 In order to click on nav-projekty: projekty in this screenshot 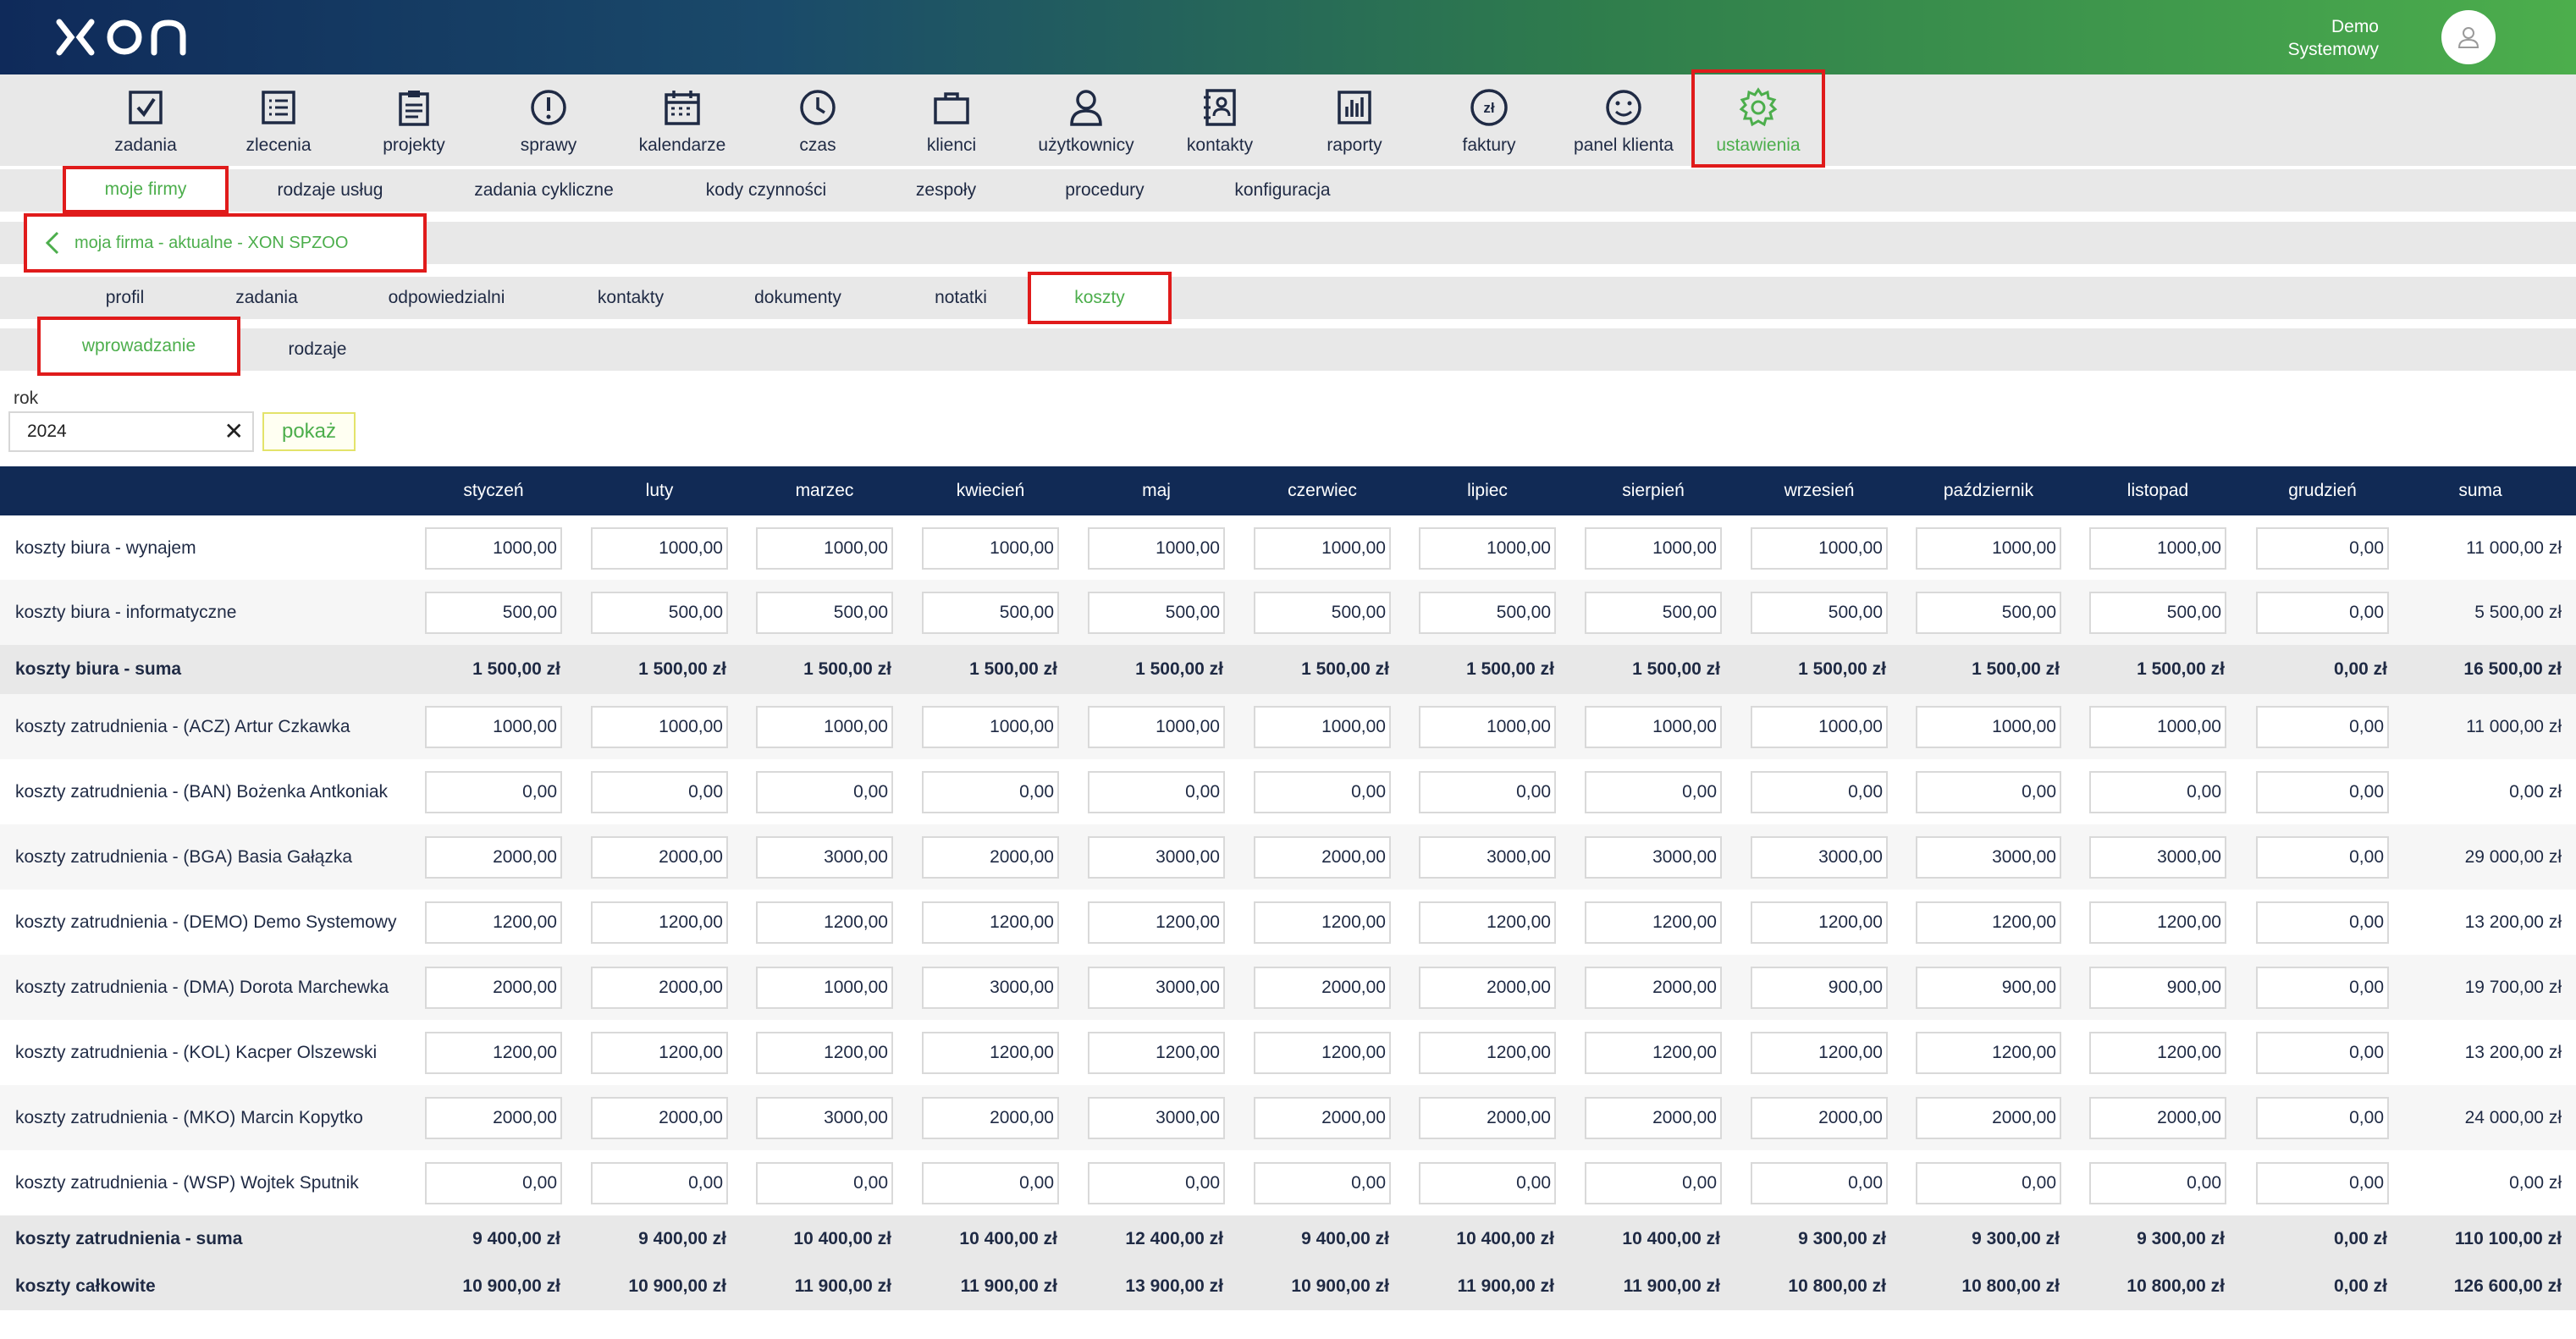, I will do `click(414, 120)`.